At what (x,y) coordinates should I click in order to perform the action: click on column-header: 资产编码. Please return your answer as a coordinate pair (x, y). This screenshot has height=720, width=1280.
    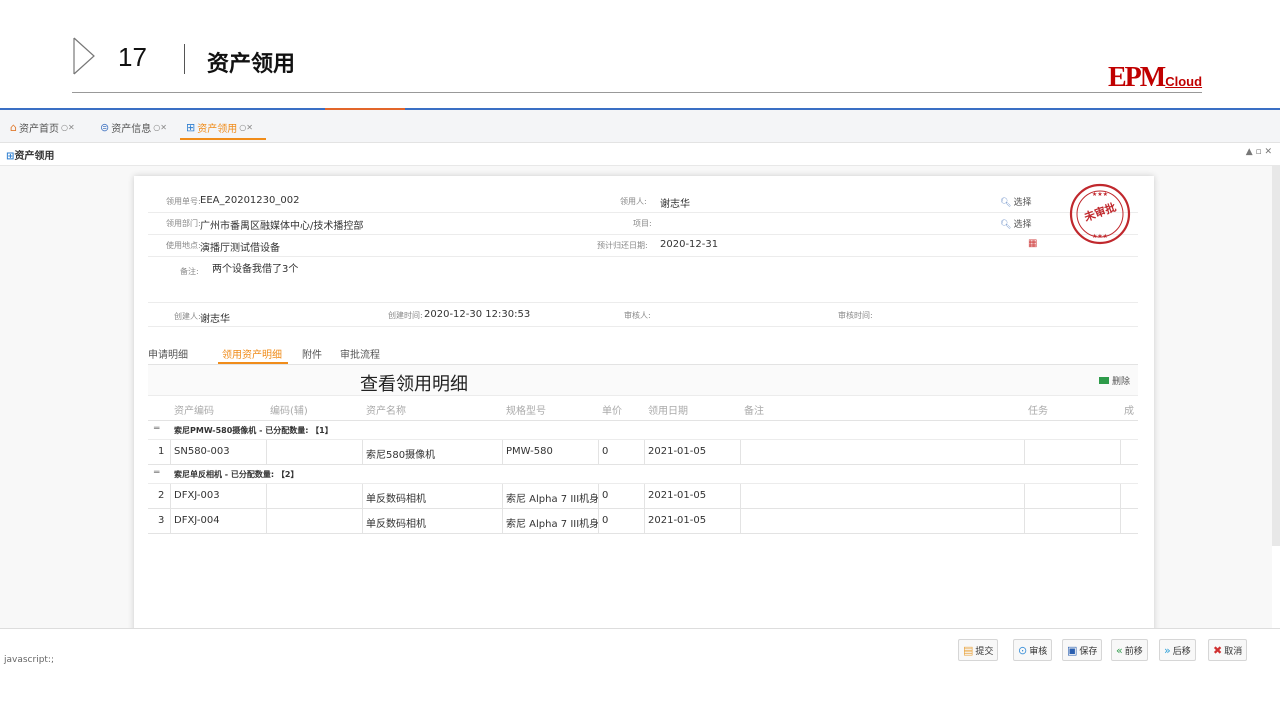
    Looking at the image, I should click on (194, 409).